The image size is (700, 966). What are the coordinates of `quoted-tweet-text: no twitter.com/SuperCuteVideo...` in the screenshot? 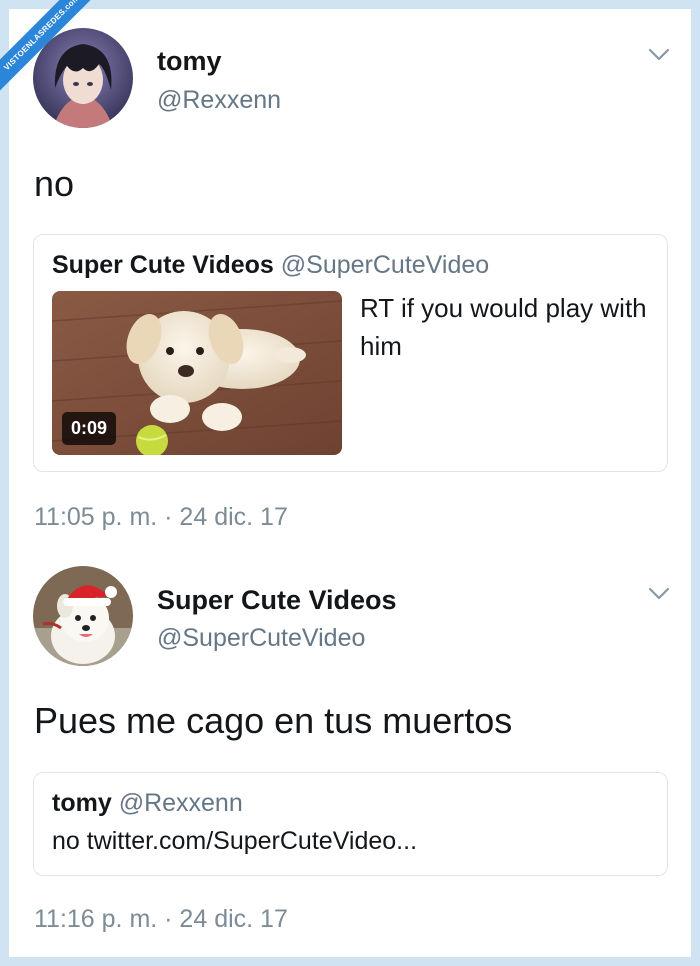 It's located at (235, 841).